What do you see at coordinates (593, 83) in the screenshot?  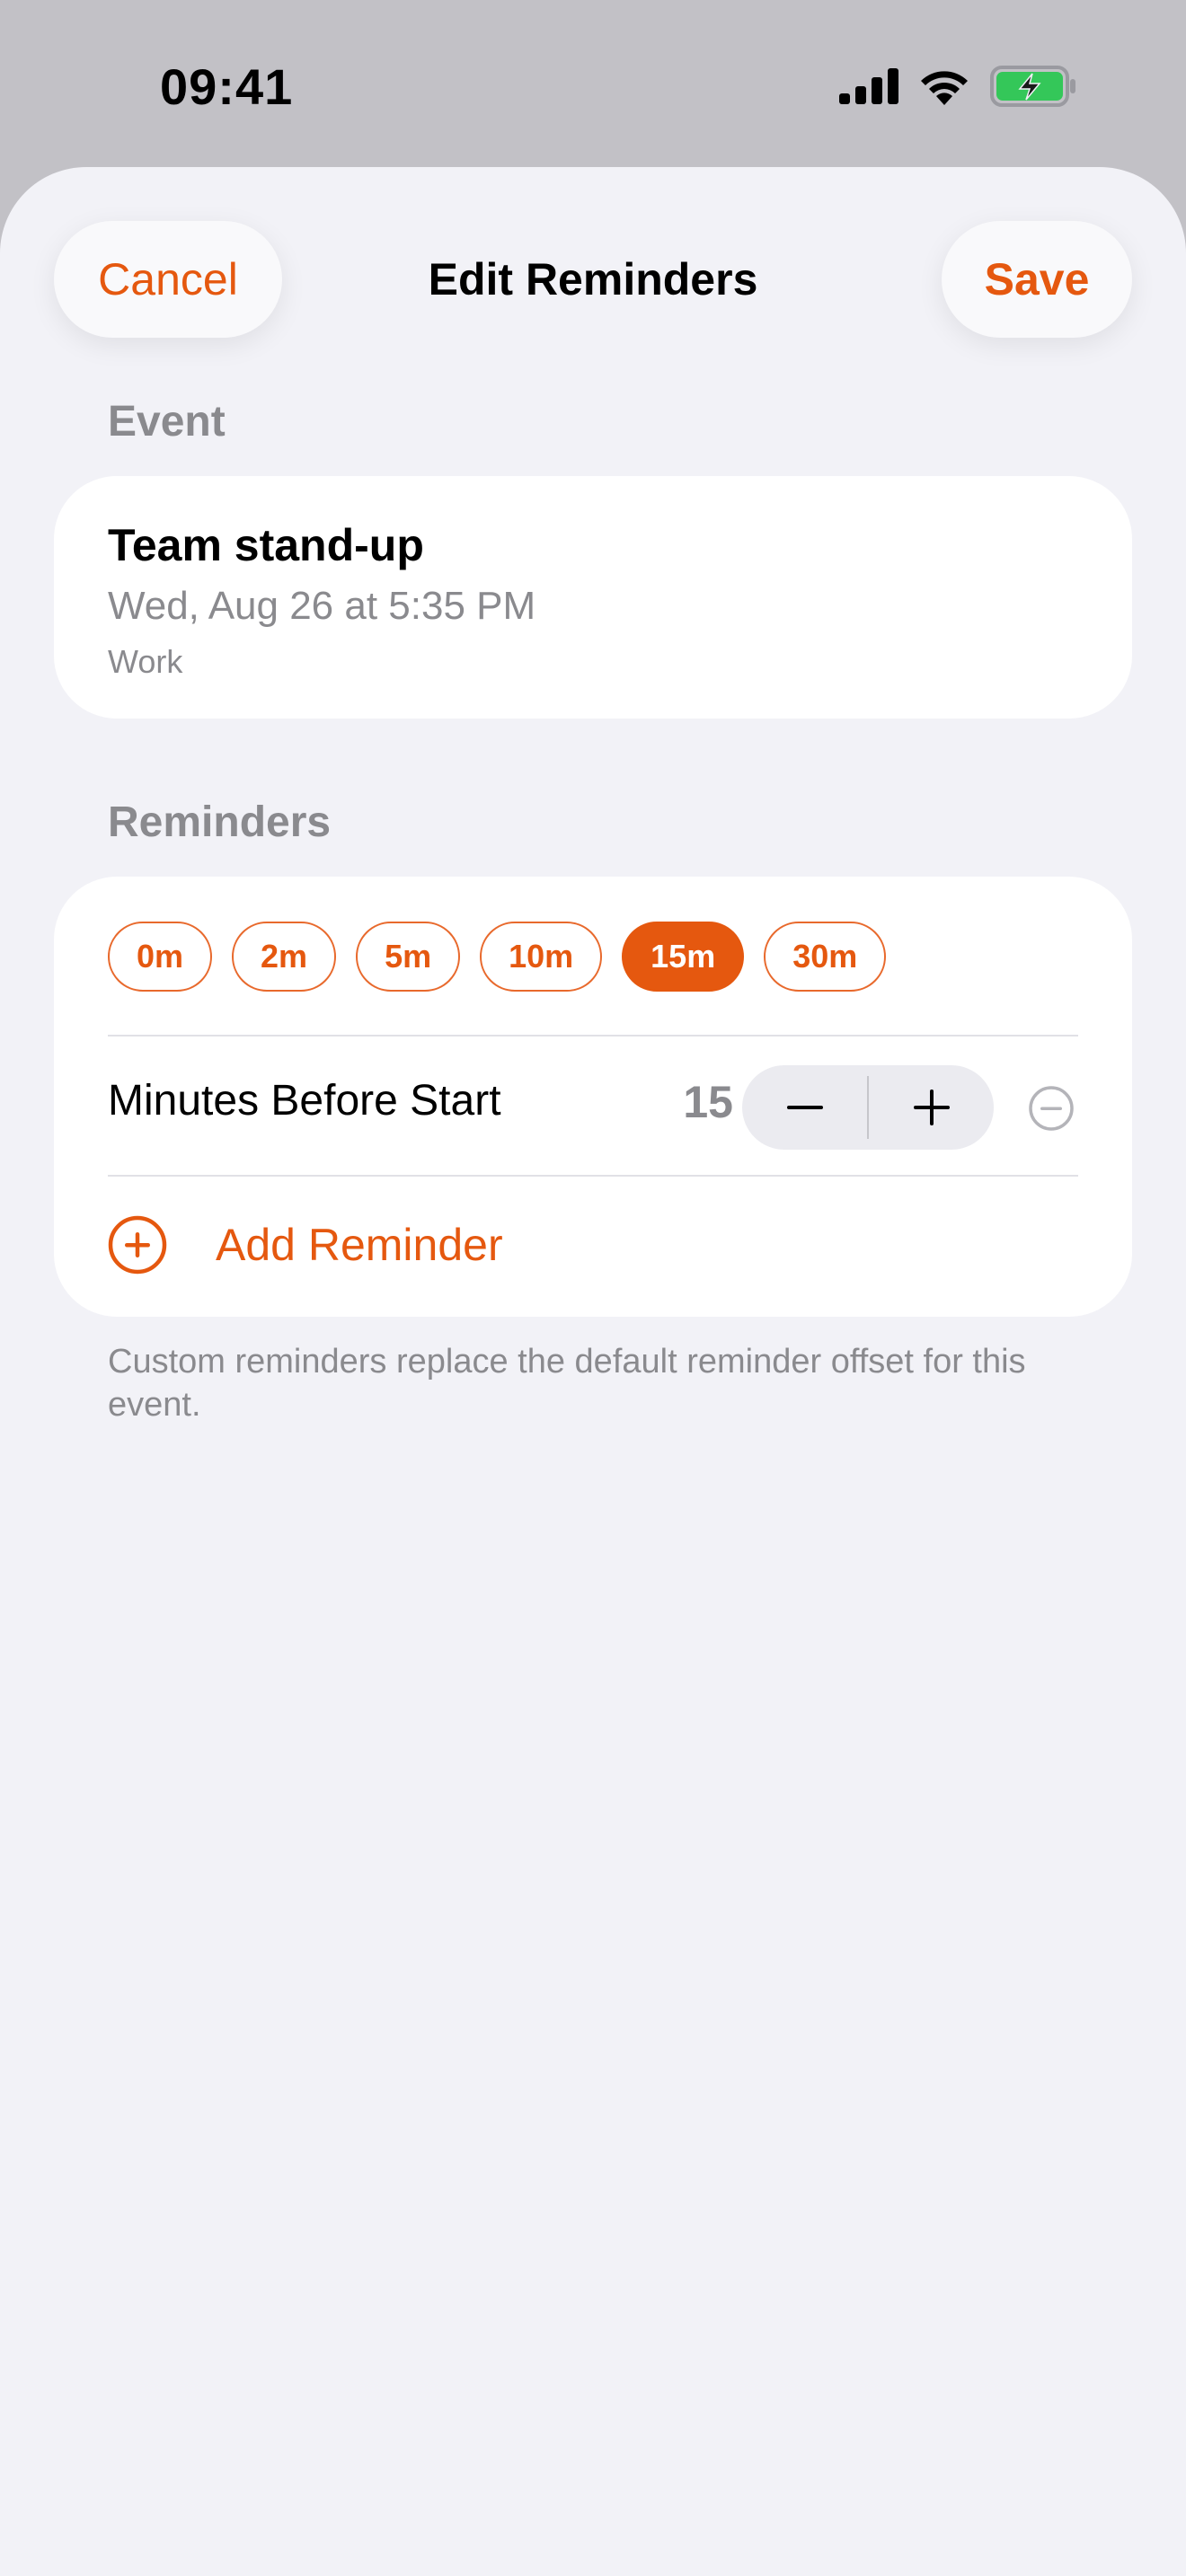 I see `status-bar: 09:41` at bounding box center [593, 83].